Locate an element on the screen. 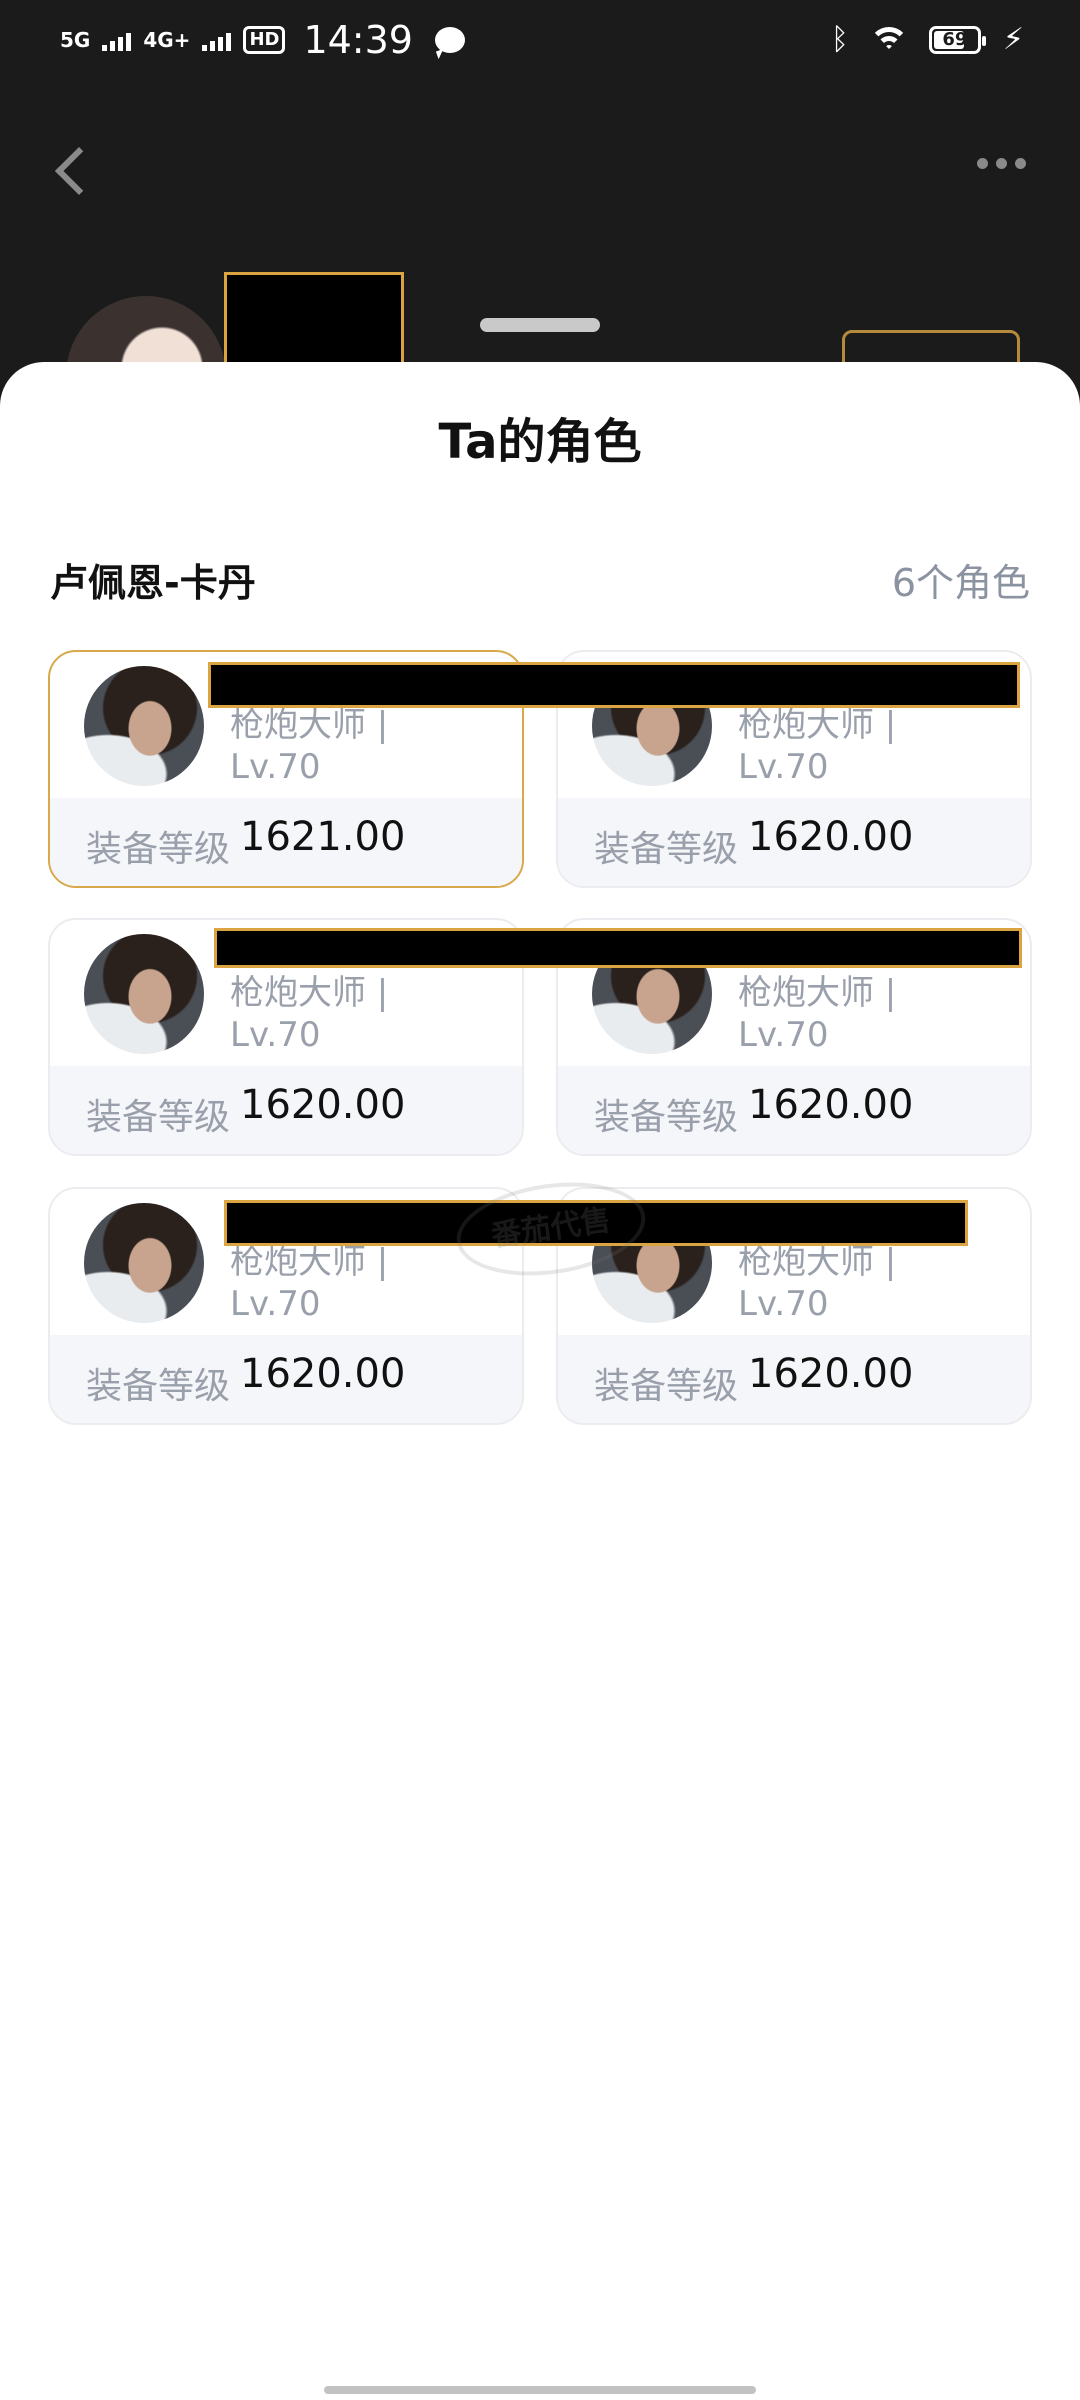  back-button is located at coordinates (72, 170).